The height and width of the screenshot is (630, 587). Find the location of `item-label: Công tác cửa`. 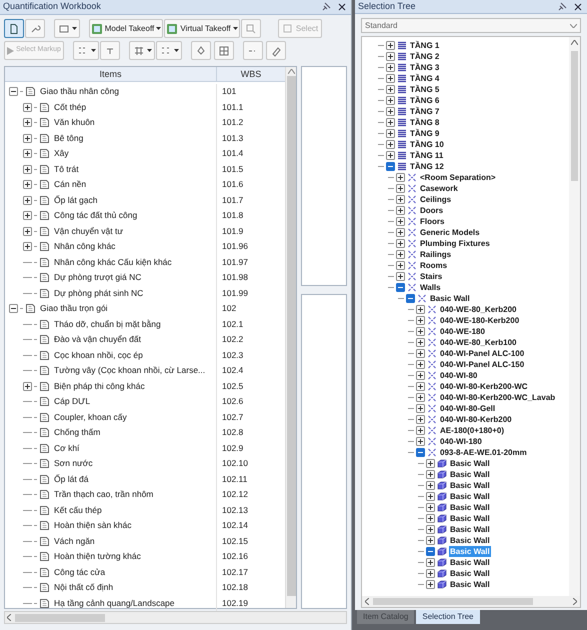

item-label: Công tác cửa is located at coordinates (80, 572).